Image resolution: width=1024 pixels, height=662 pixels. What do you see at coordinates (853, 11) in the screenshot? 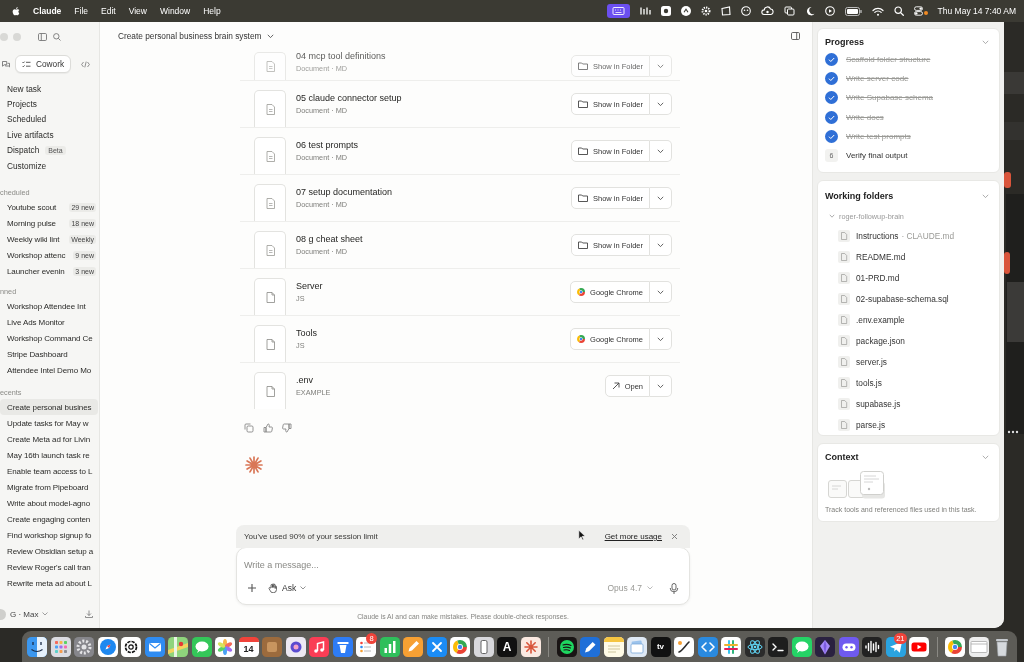
I see `battery-icon` at bounding box center [853, 11].